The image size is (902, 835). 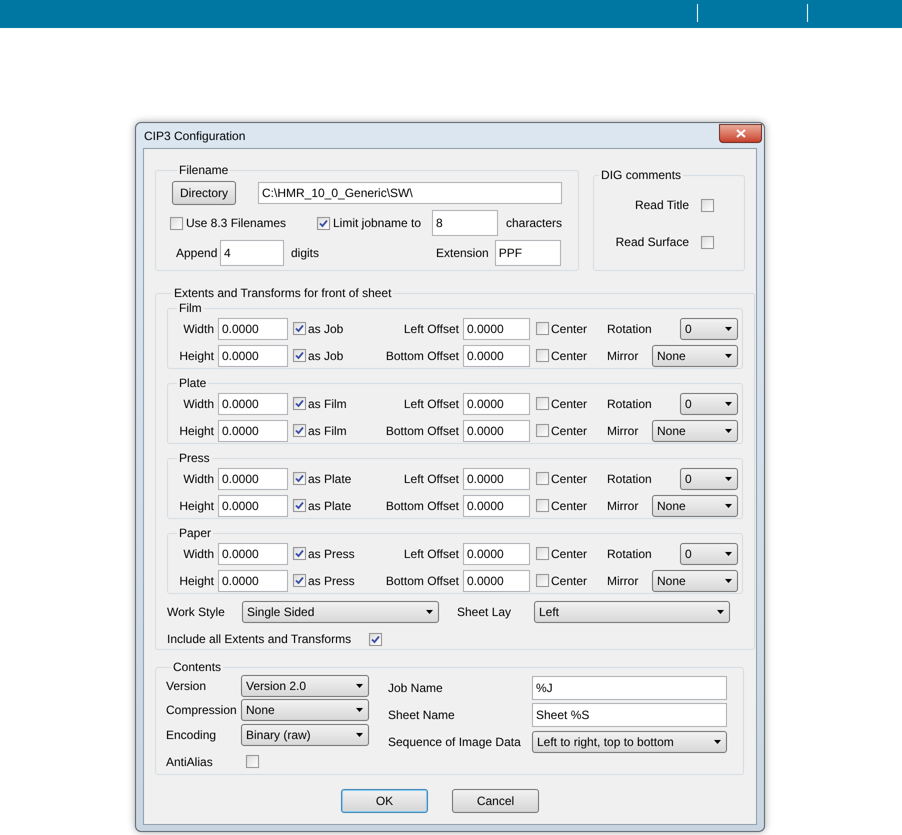 What do you see at coordinates (252, 253) in the screenshot?
I see `text-field: 4` at bounding box center [252, 253].